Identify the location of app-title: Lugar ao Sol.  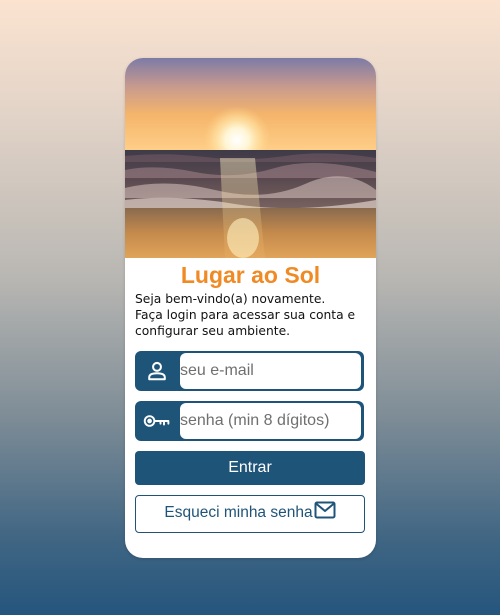
(250, 275).